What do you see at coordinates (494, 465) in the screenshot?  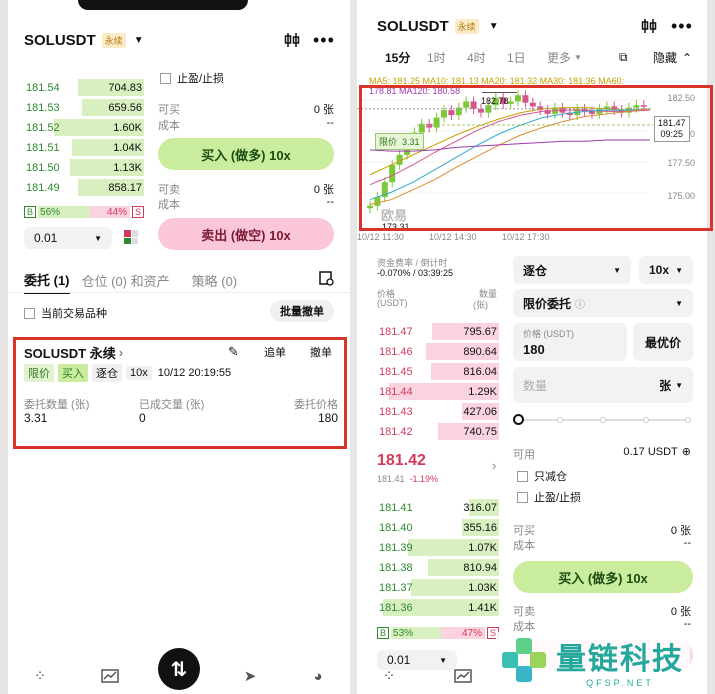 I see `chevron-right-icon: ›` at bounding box center [494, 465].